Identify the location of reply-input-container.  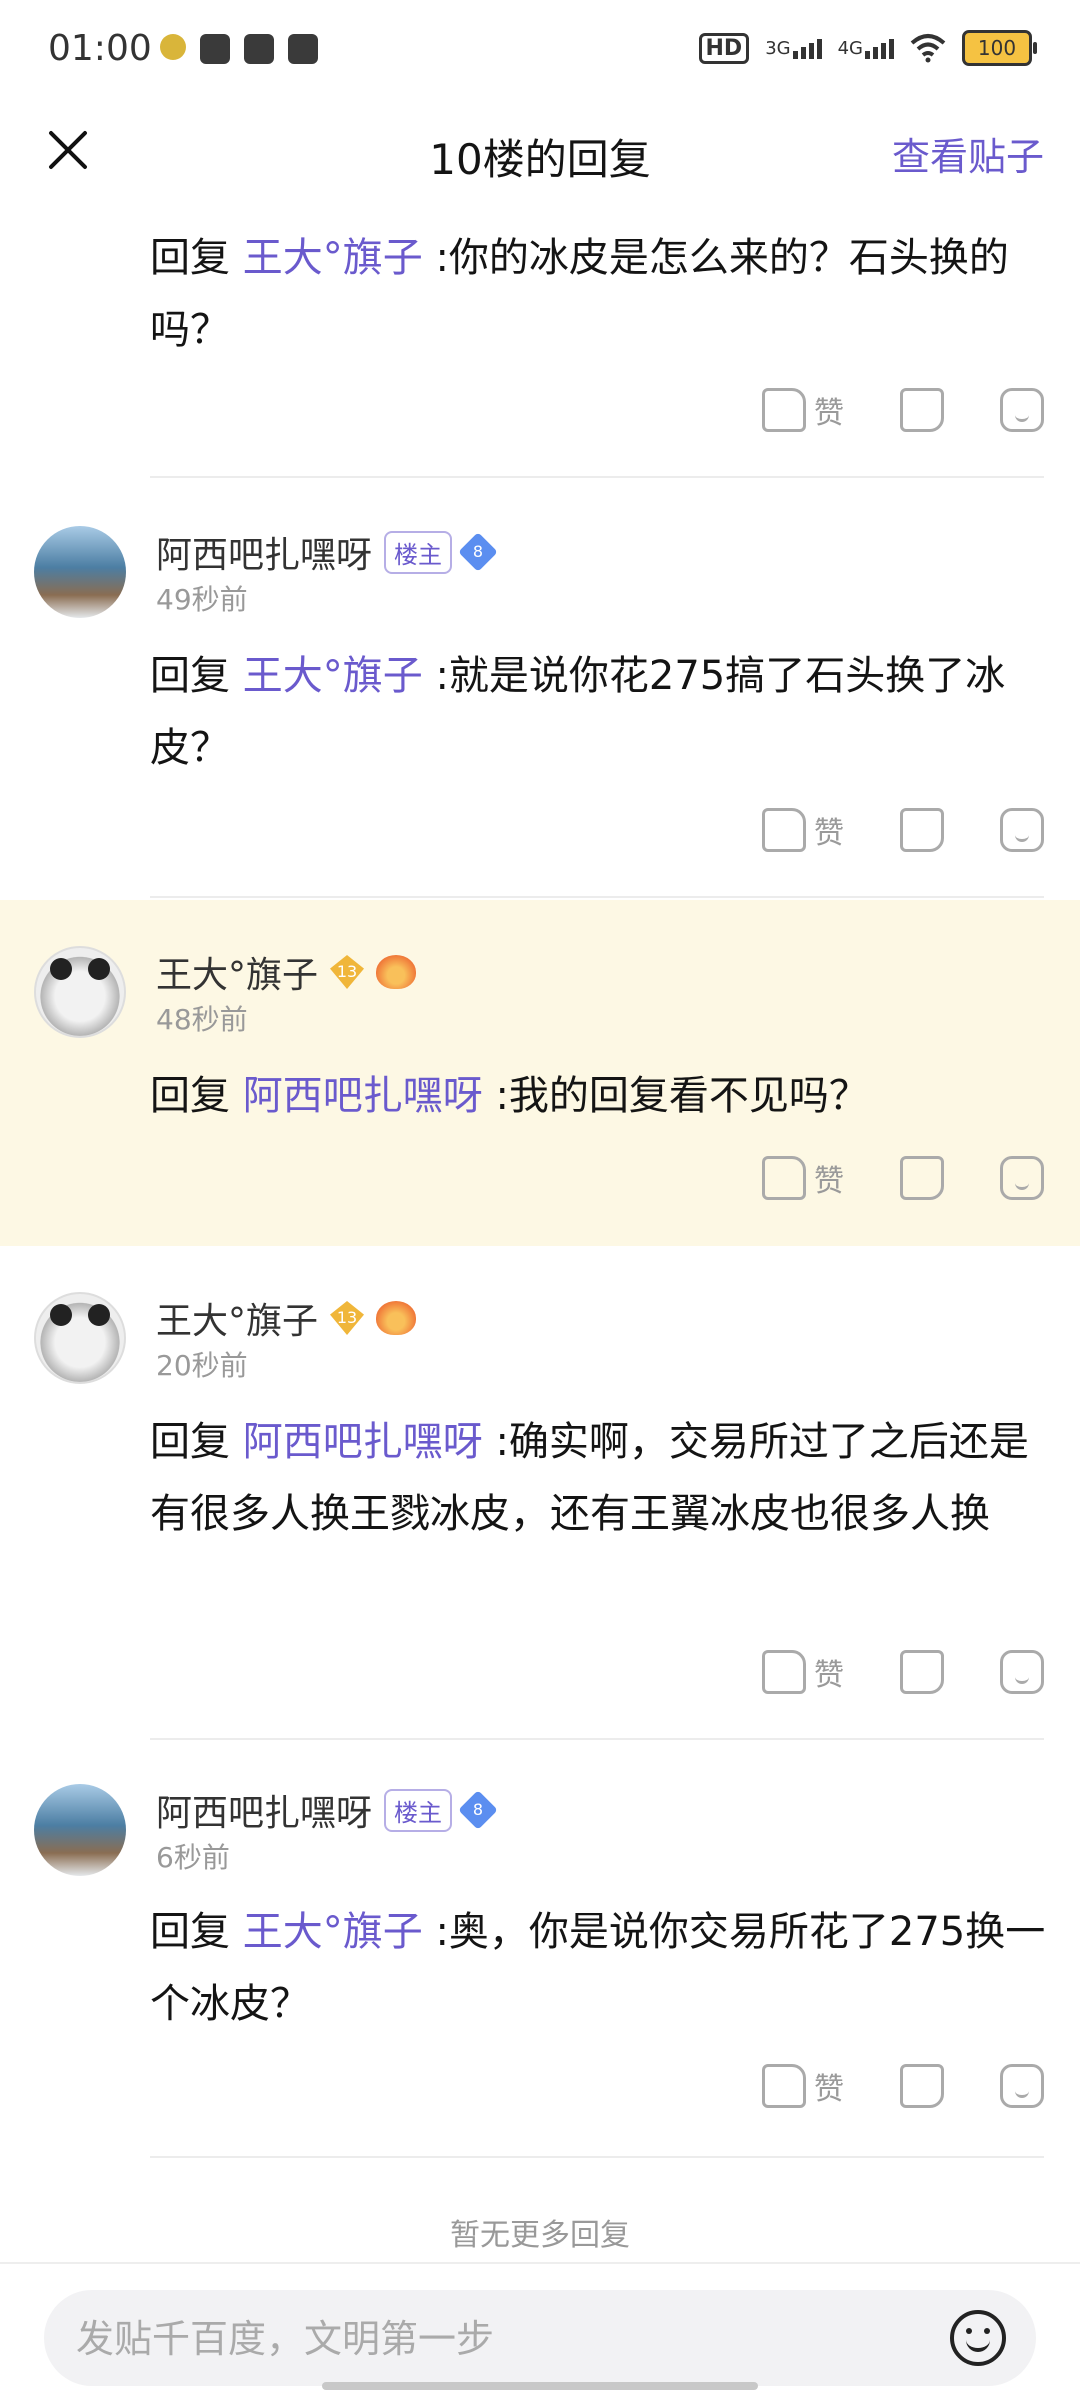
(540, 2339).